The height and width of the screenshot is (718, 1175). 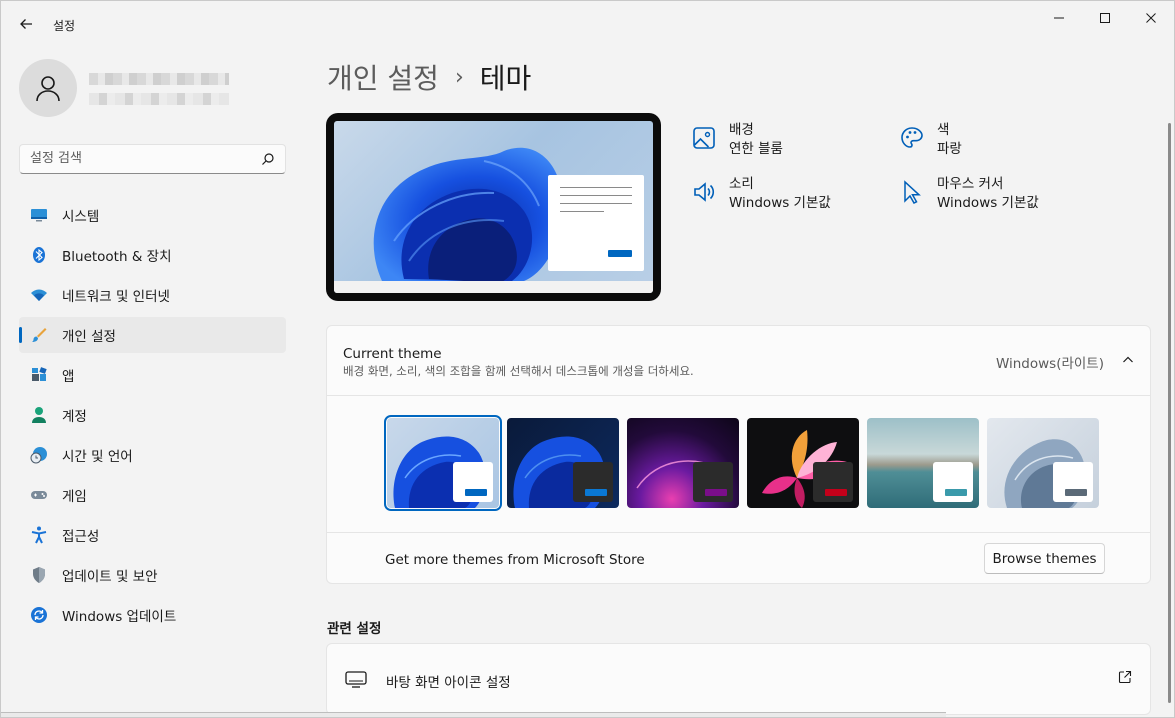 What do you see at coordinates (912, 137) in the screenshot?
I see `palette-icon` at bounding box center [912, 137].